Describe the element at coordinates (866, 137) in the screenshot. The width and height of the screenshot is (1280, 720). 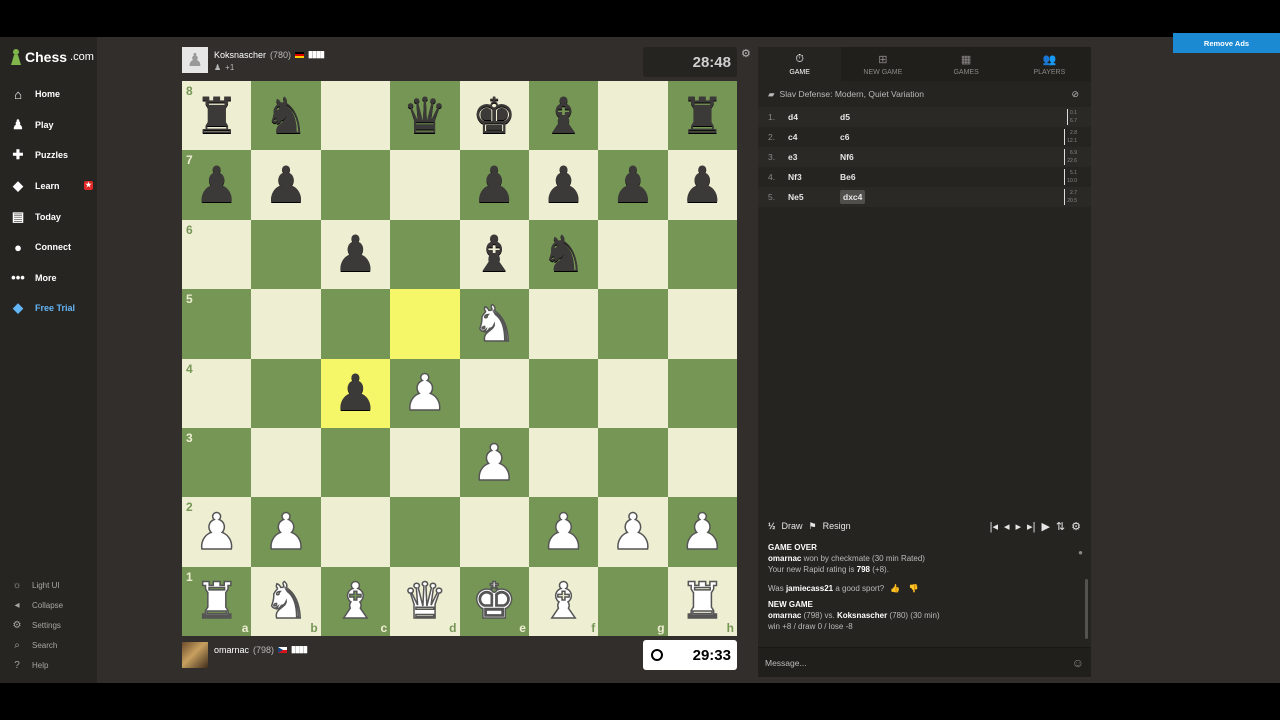
I see `black-move: c6` at that location.